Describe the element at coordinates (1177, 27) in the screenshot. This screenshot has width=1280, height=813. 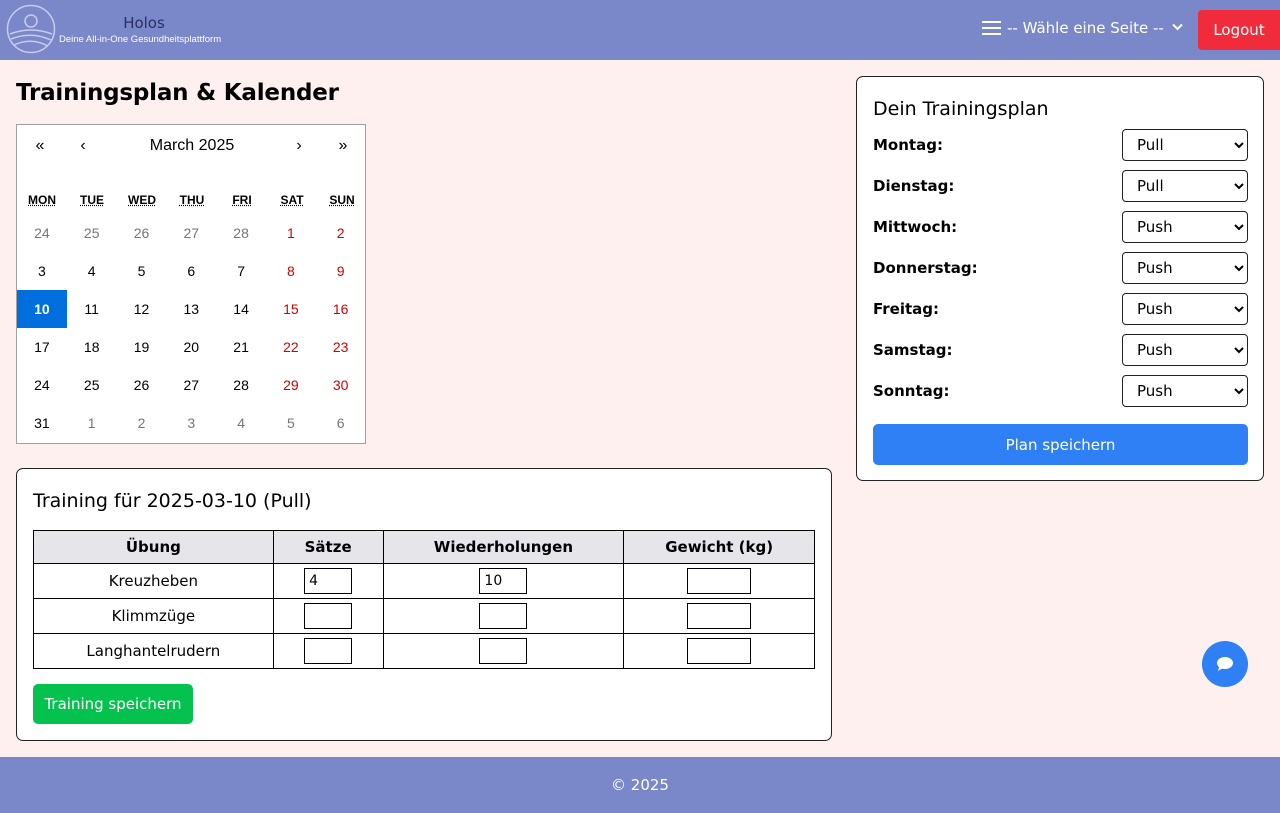
I see `chevron-down-icon` at that location.